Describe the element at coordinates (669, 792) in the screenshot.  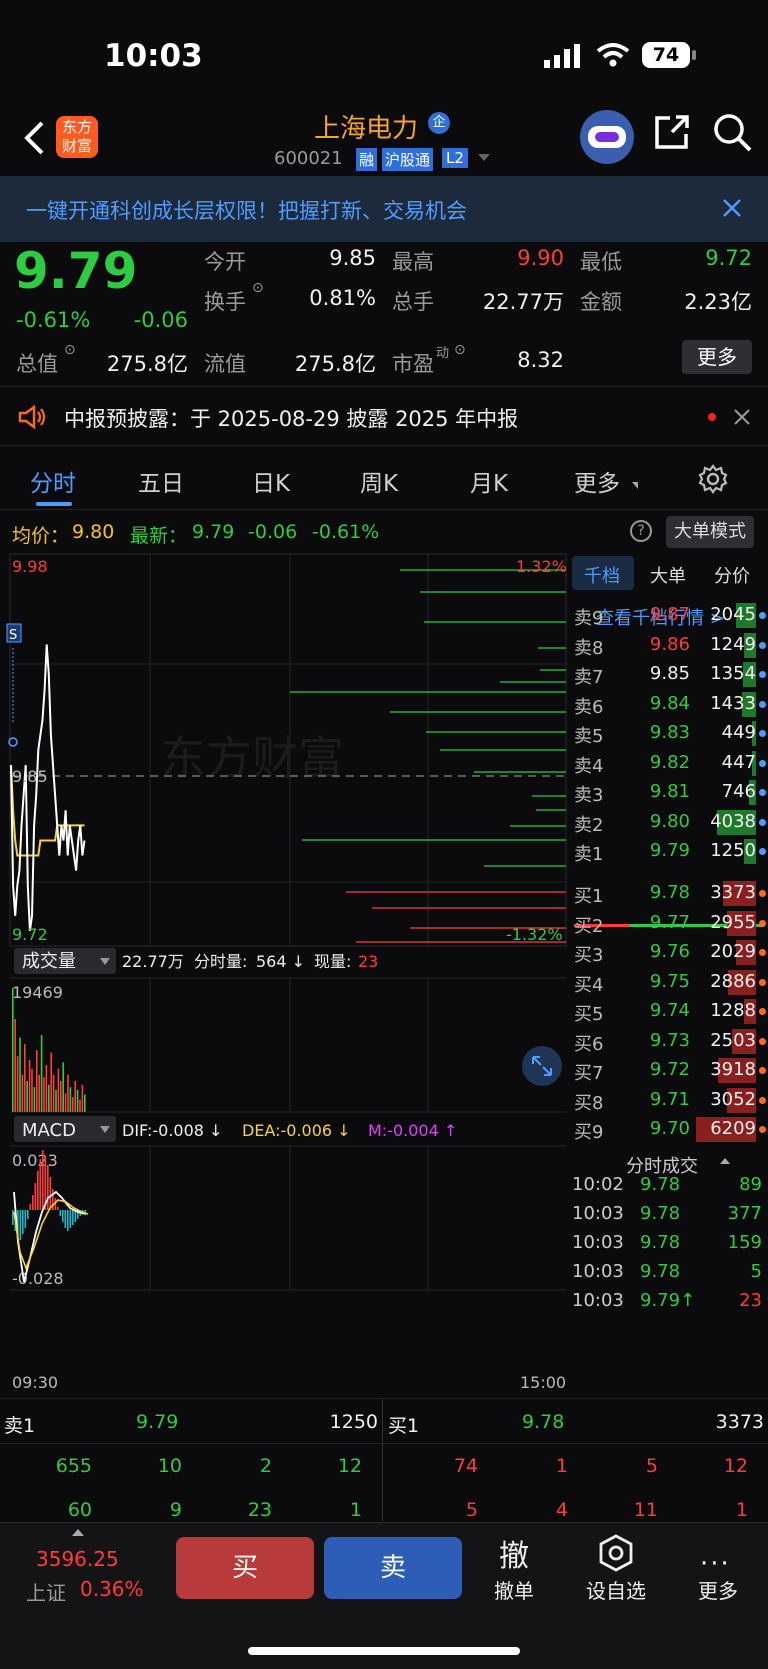
I see `ask-row: 卖3 9.81 746` at that location.